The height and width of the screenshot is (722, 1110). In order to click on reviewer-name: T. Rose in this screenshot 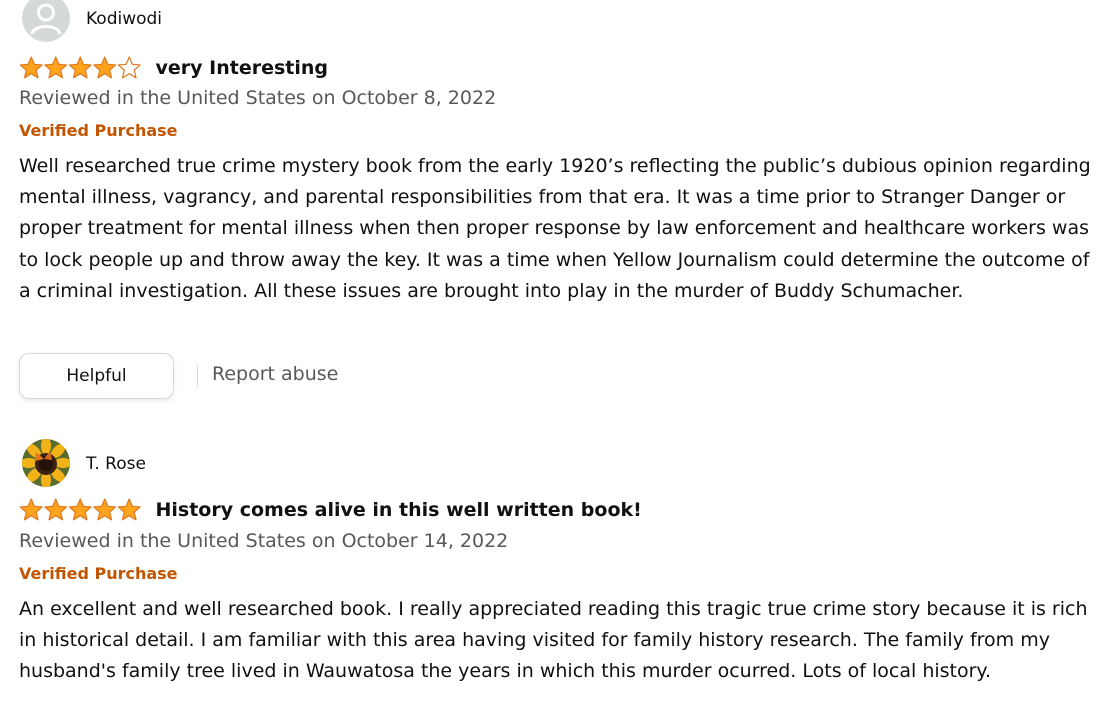, I will do `click(116, 464)`.